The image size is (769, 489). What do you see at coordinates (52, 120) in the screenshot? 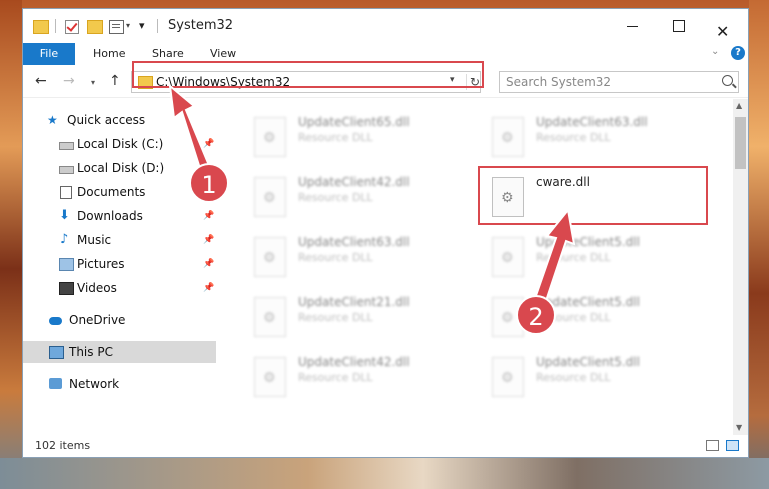
I see `star-icon: ★` at bounding box center [52, 120].